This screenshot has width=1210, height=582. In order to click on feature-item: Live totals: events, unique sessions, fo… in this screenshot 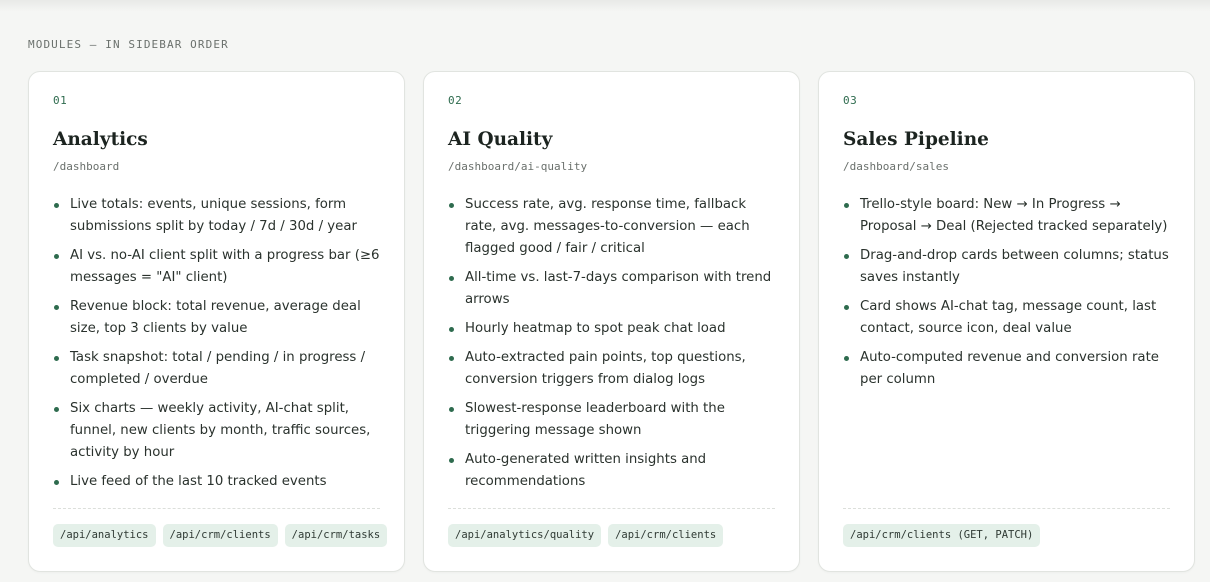, I will do `click(216, 216)`.